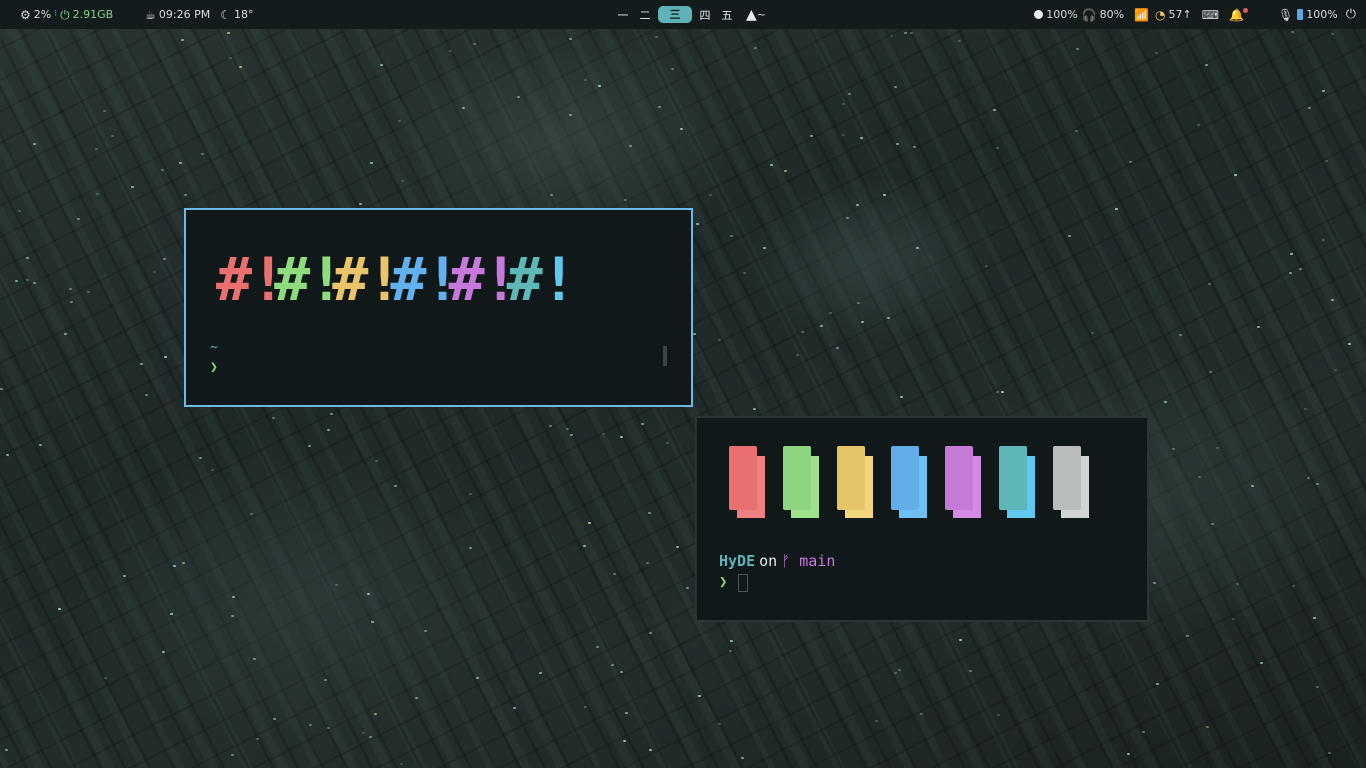 The width and height of the screenshot is (1366, 768). What do you see at coordinates (723, 582) in the screenshot?
I see `prompt-symbol: ❯` at bounding box center [723, 582].